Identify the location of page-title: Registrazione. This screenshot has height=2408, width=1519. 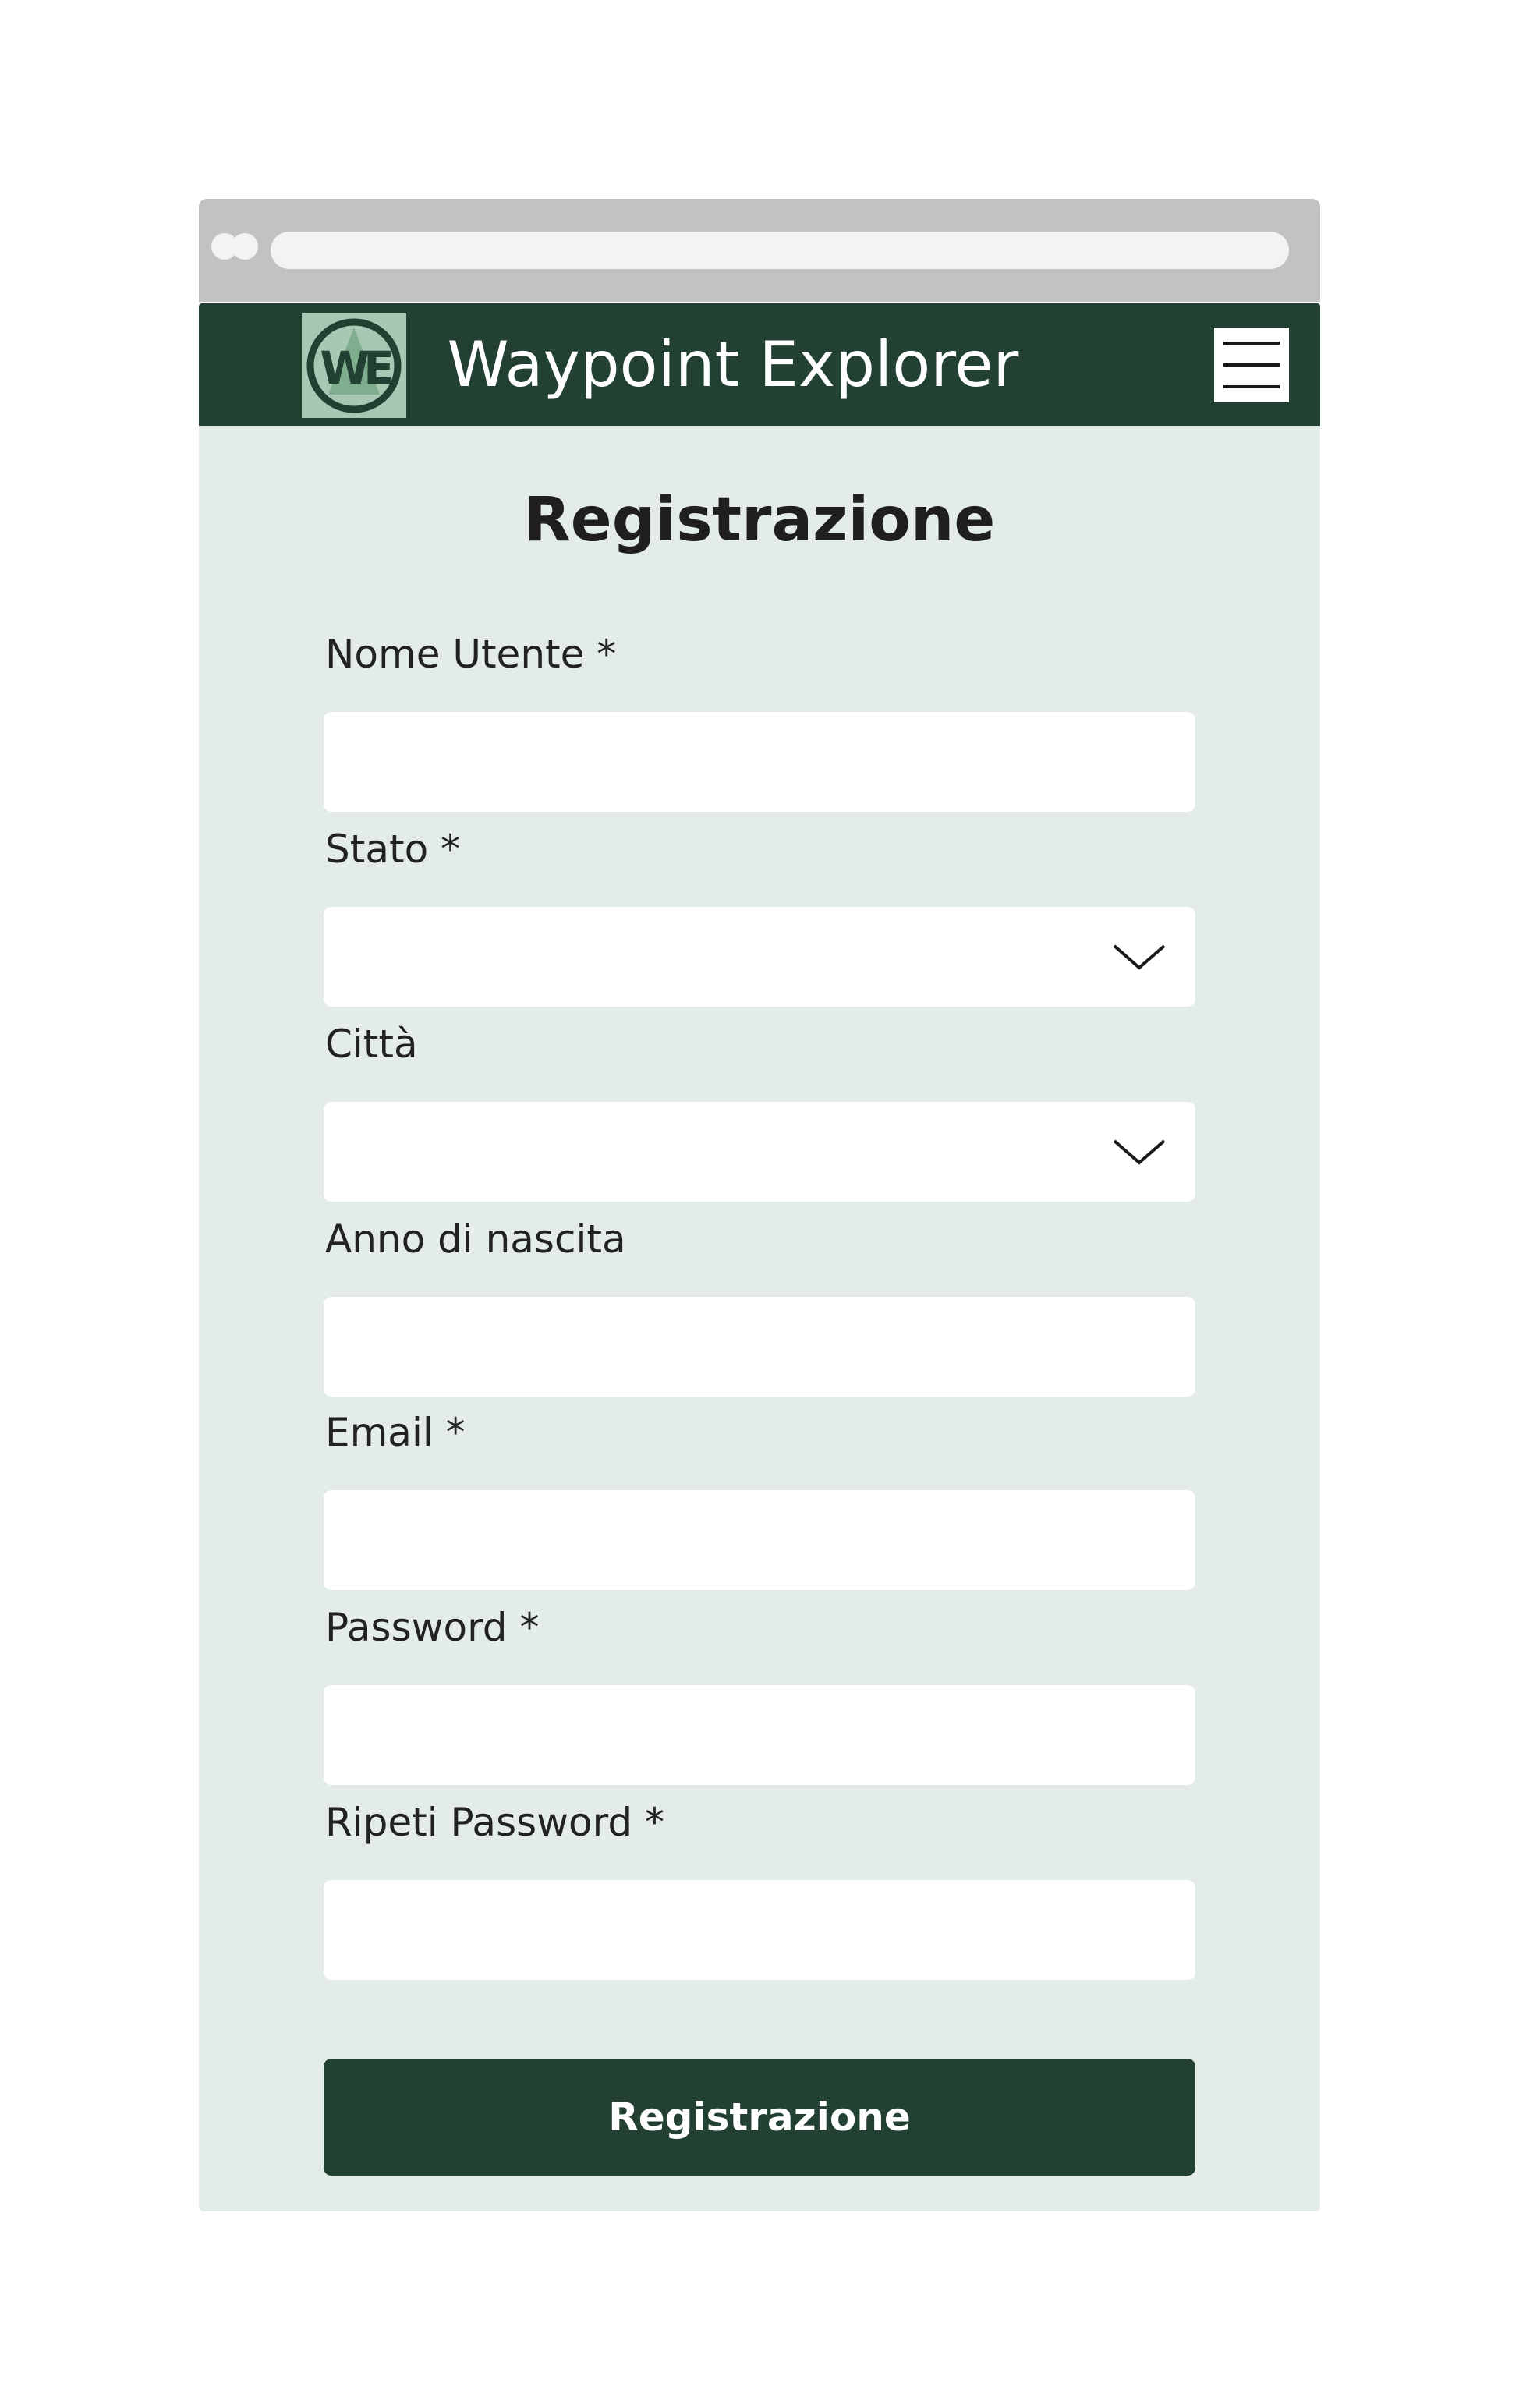
(759, 520).